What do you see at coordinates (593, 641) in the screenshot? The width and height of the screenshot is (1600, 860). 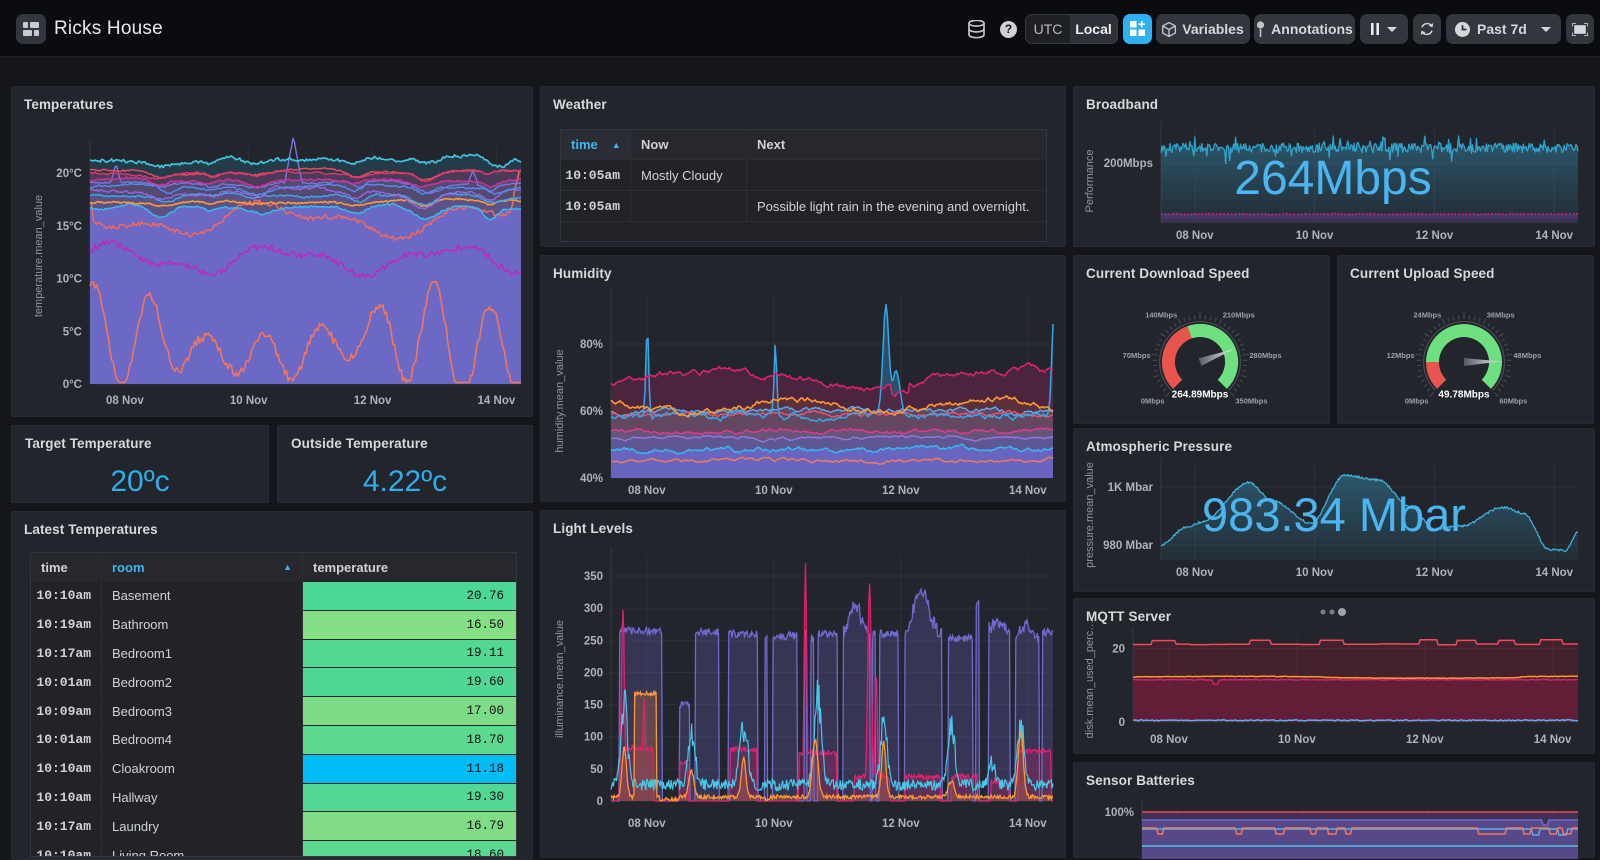 I see `svg-text: 250` at bounding box center [593, 641].